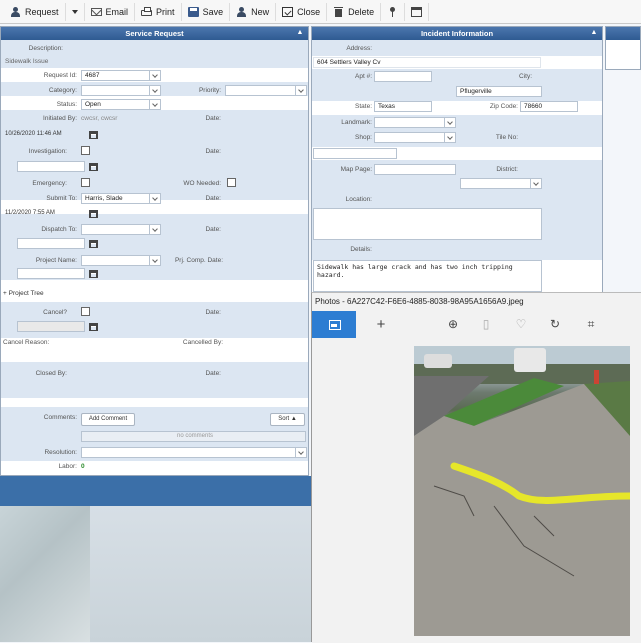 Image resolution: width=641 pixels, height=643 pixels. I want to click on submit-to-select: Harris, Slade, so click(121, 198).